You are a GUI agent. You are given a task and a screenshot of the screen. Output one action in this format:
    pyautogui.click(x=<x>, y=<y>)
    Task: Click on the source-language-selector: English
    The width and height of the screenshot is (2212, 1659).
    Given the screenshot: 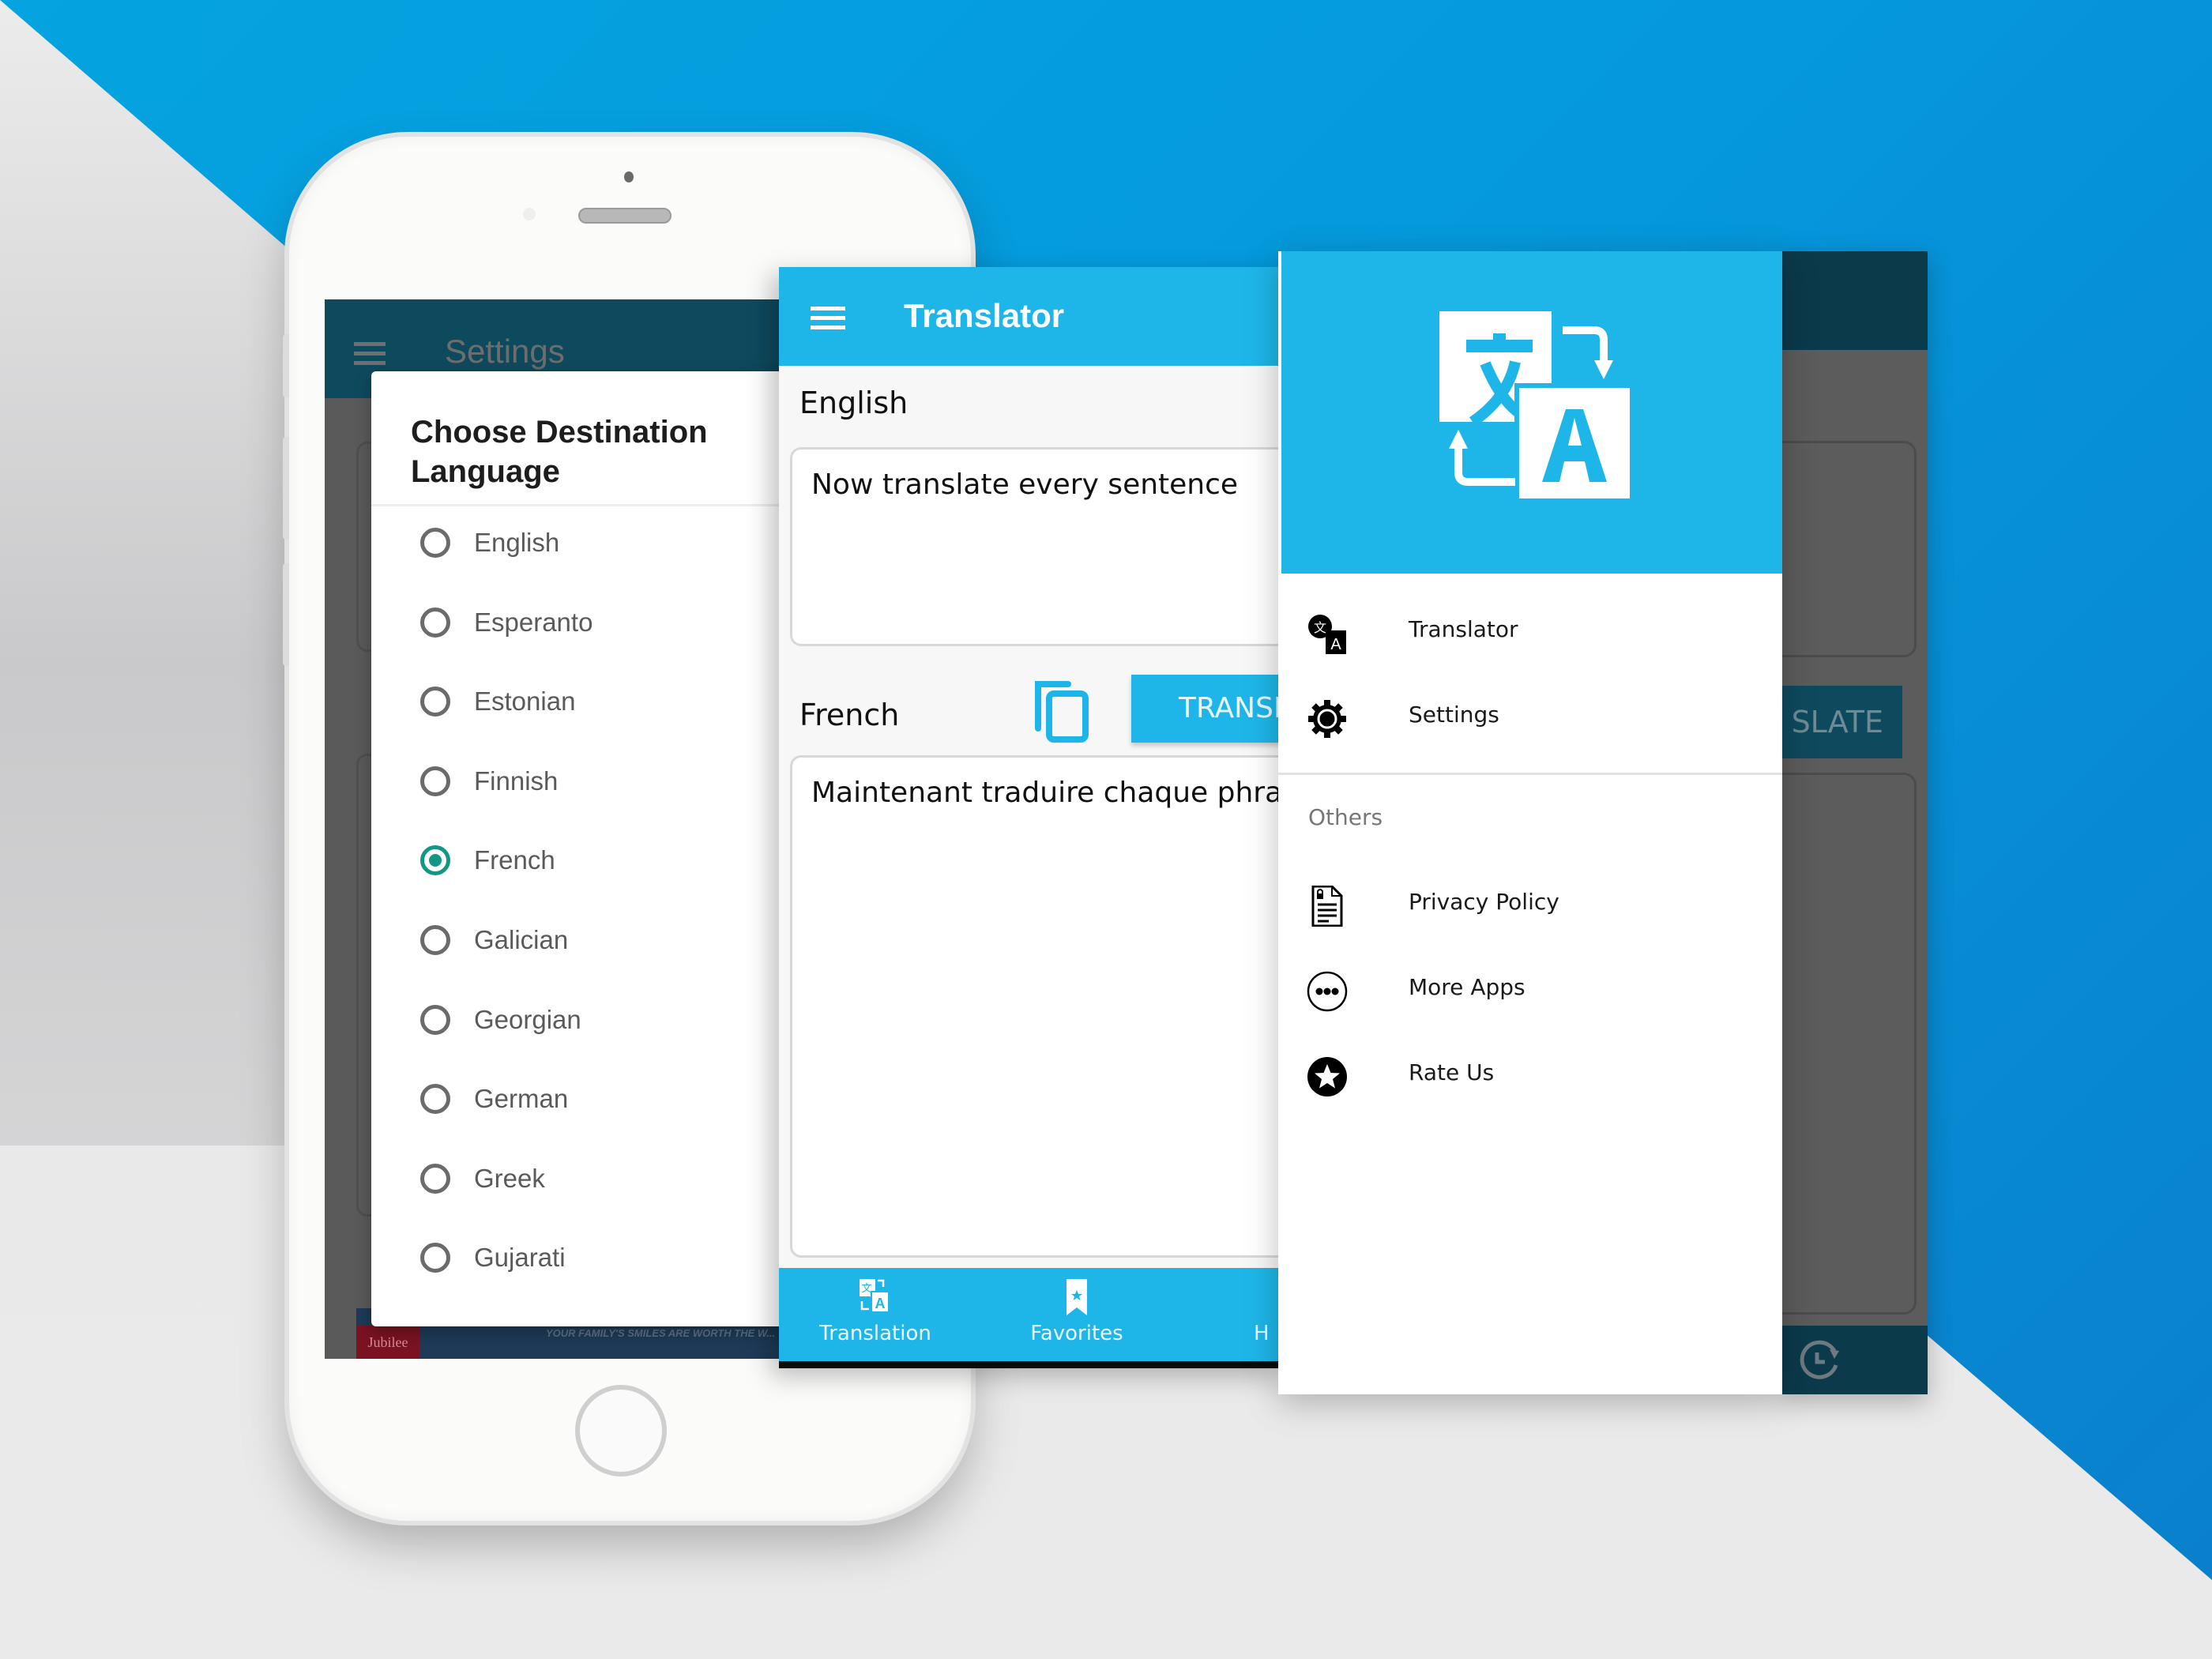 What is the action you would take?
    pyautogui.click(x=853, y=403)
    